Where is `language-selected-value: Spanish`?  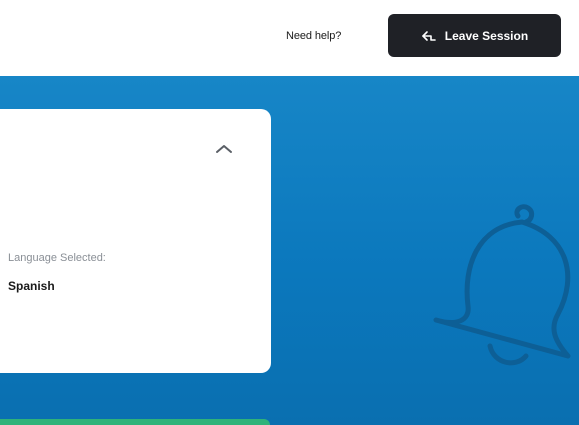
language-selected-value: Spanish is located at coordinates (31, 286).